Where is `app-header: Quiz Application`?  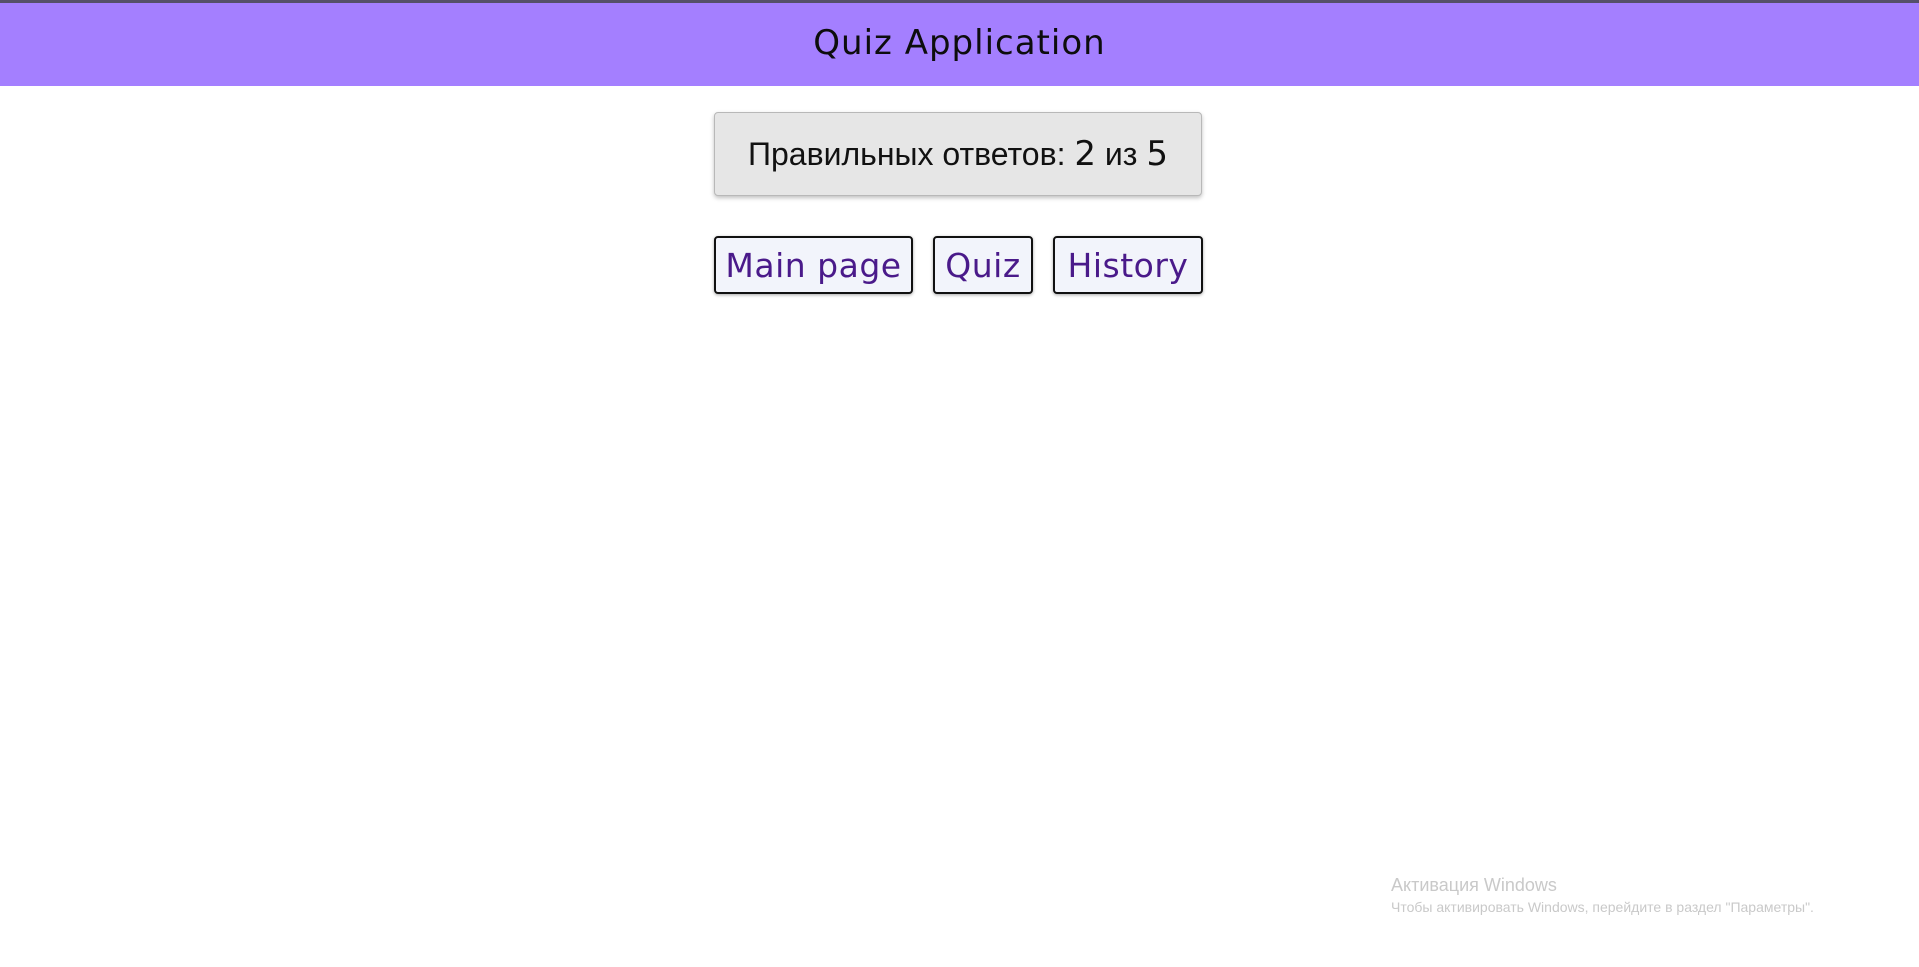
app-header: Quiz Application is located at coordinates (959, 44).